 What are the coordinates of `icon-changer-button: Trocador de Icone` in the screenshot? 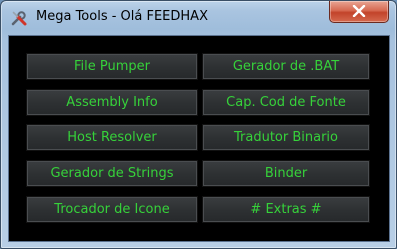 It's located at (112, 209).